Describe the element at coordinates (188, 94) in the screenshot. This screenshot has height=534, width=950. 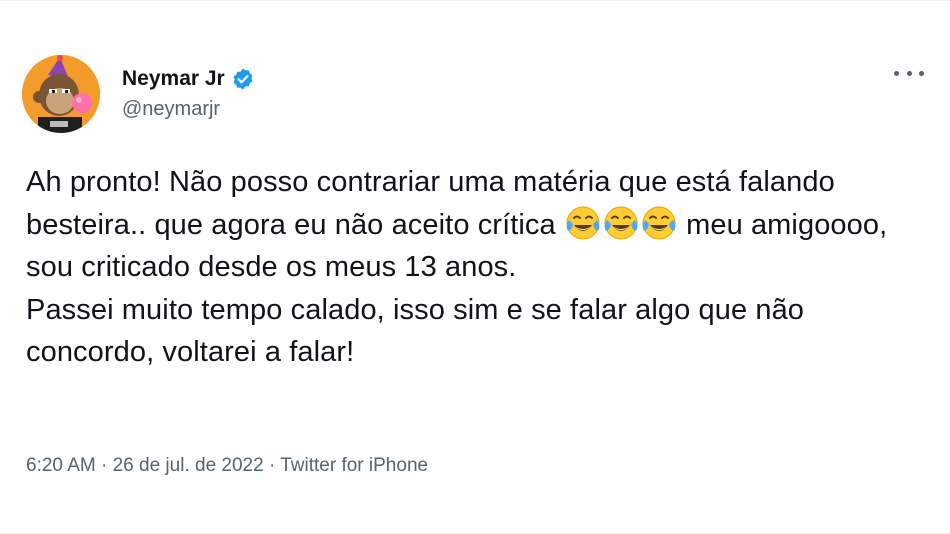
I see `author-names: Neymar Jr @neymarjr` at that location.